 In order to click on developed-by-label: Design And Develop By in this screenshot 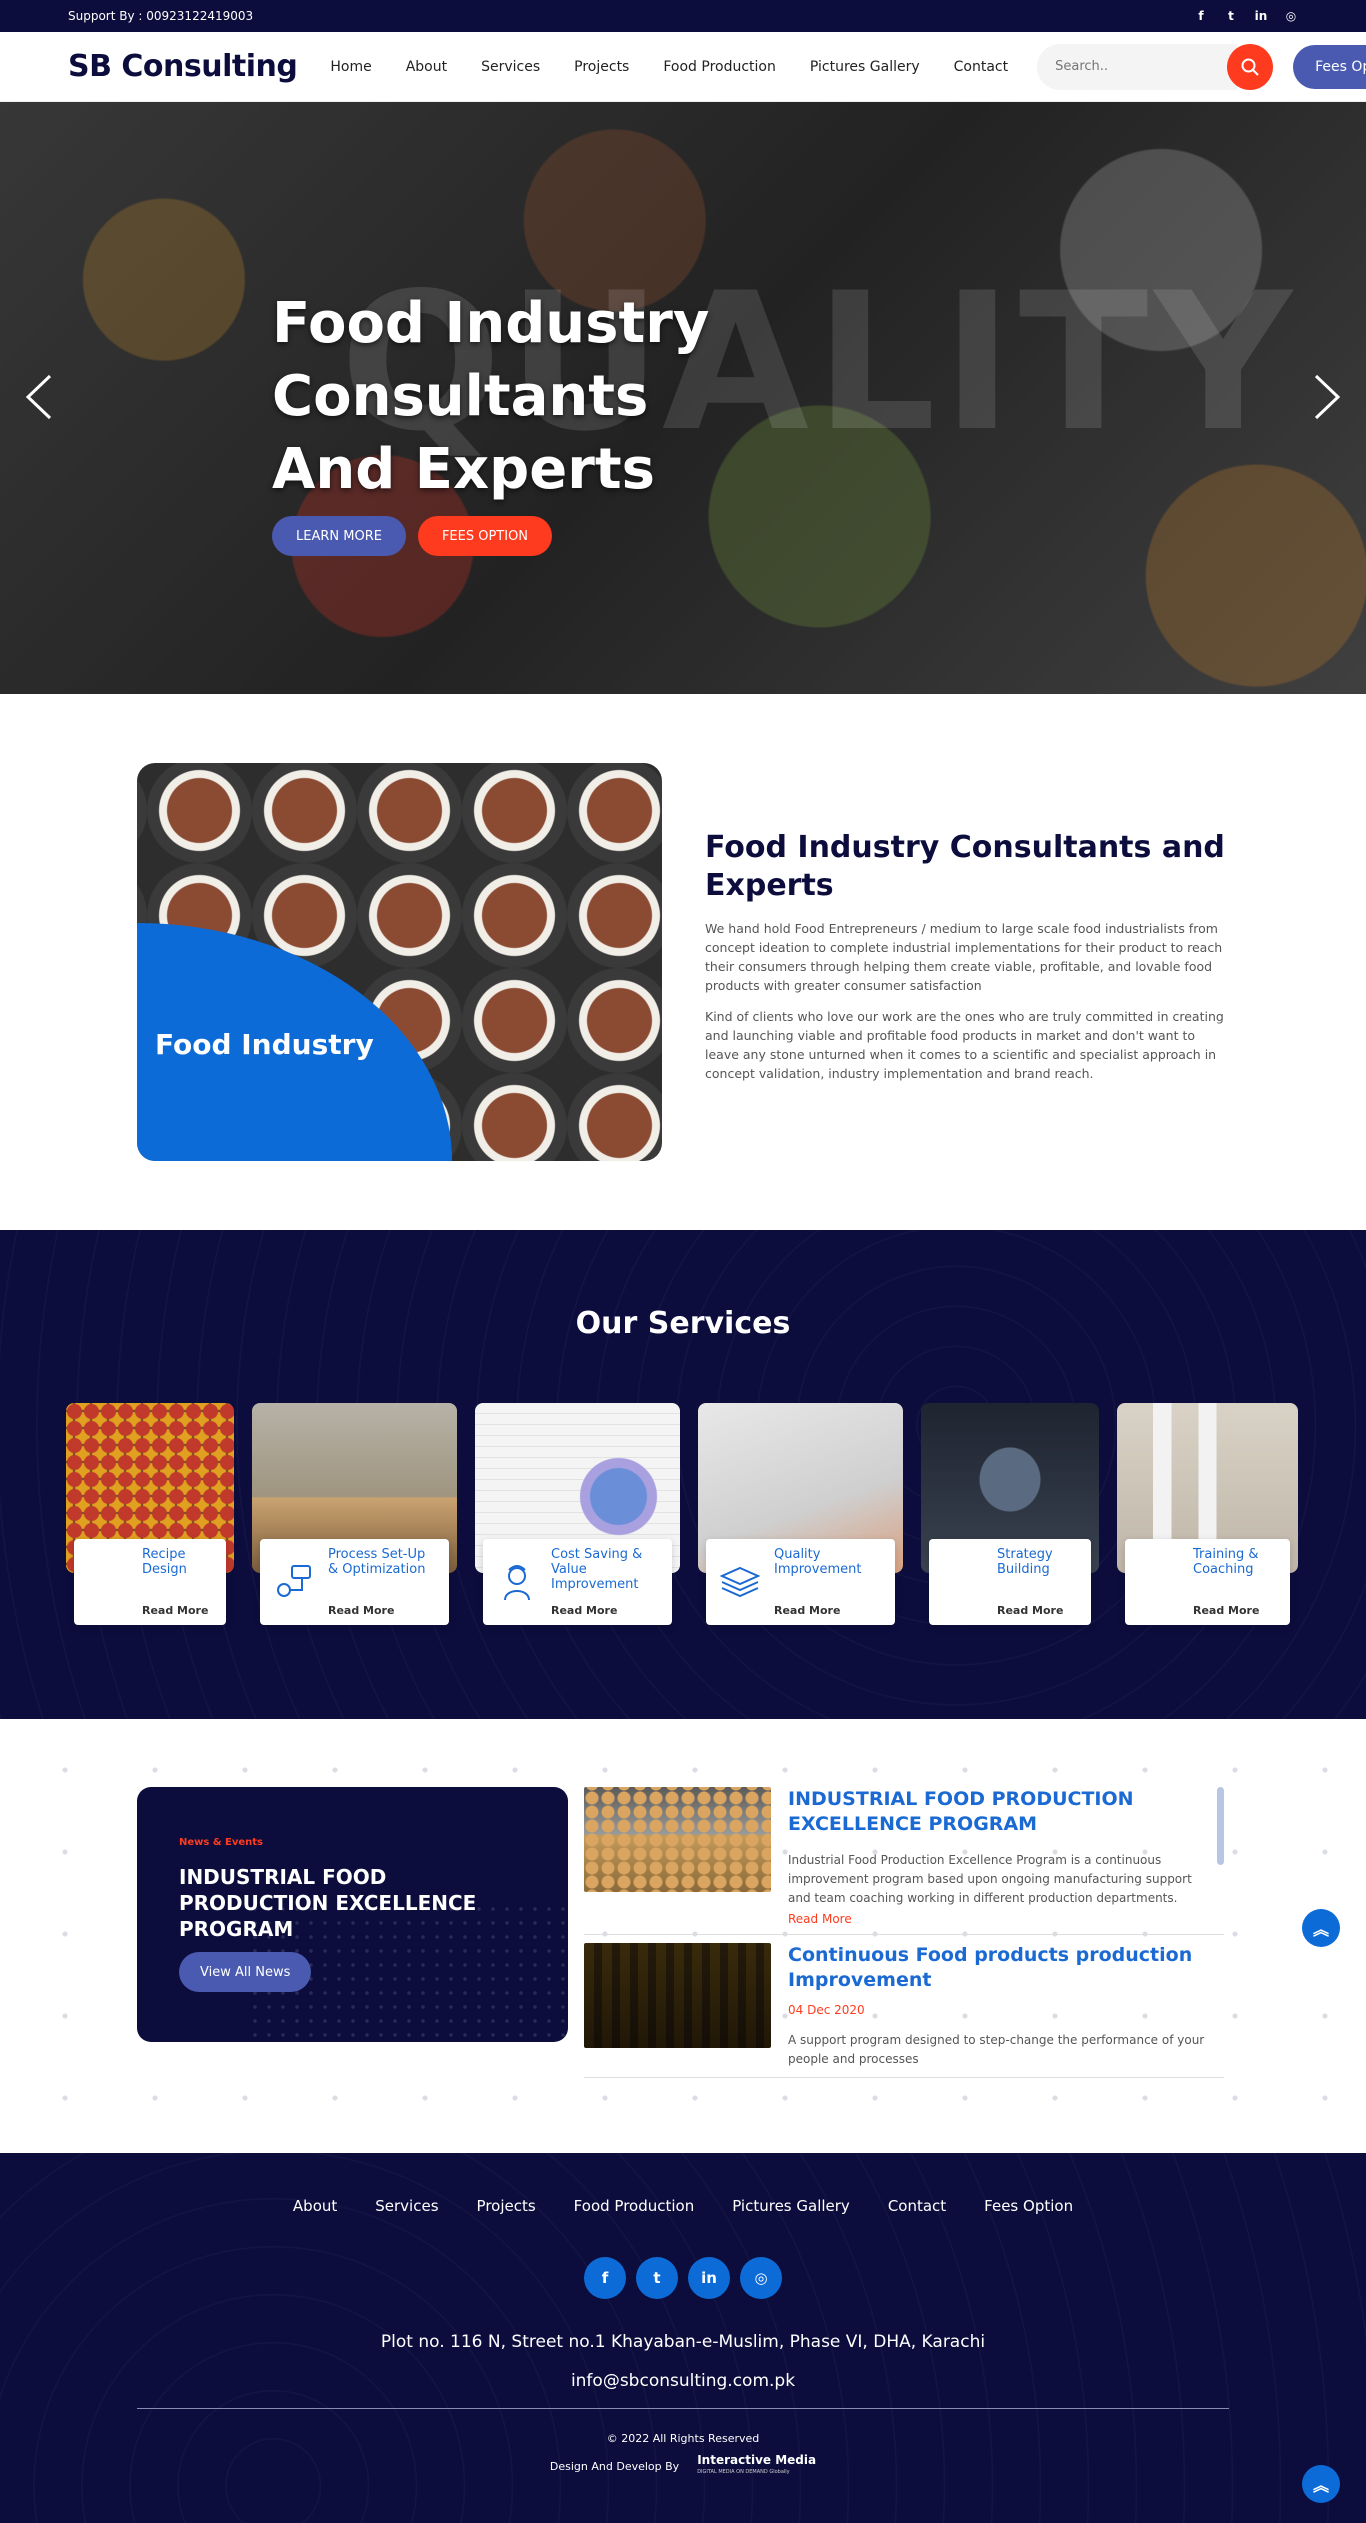, I will do `click(614, 2466)`.